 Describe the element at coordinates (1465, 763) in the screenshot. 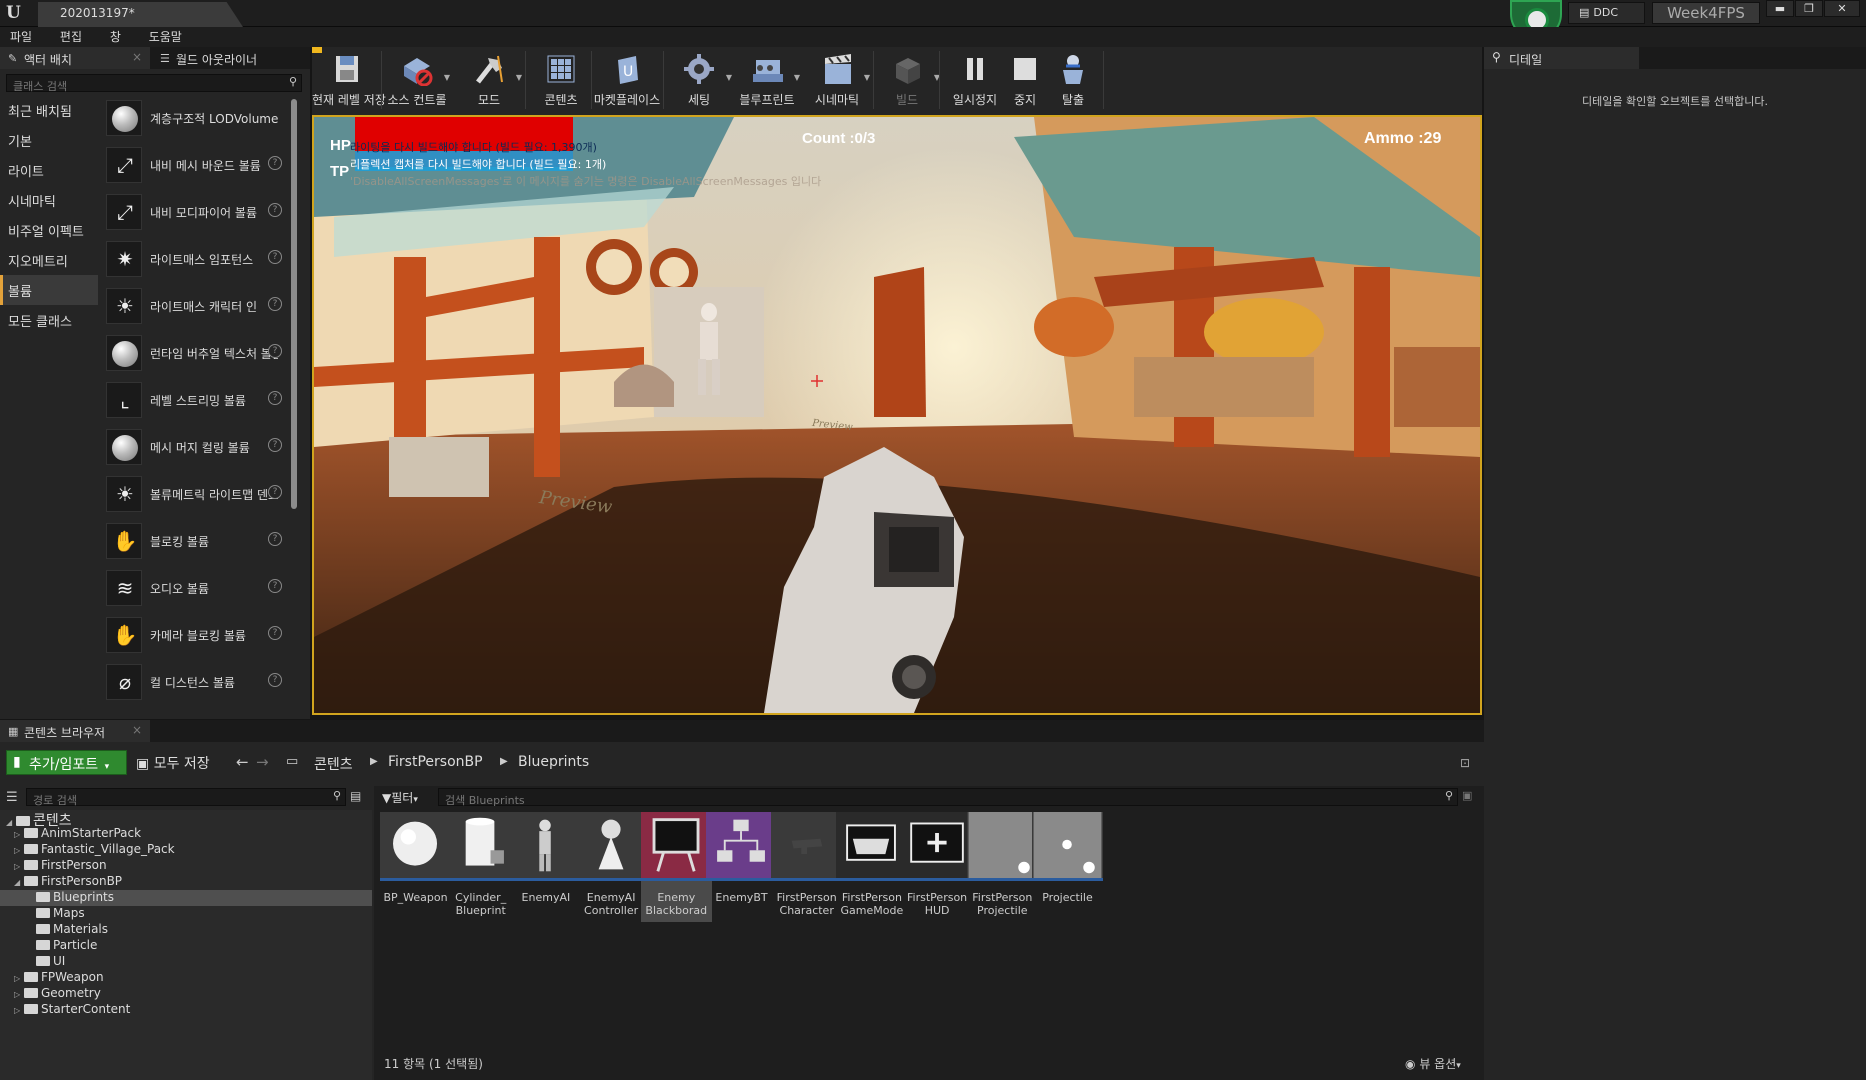

I see `lock-icon: ⊡` at that location.